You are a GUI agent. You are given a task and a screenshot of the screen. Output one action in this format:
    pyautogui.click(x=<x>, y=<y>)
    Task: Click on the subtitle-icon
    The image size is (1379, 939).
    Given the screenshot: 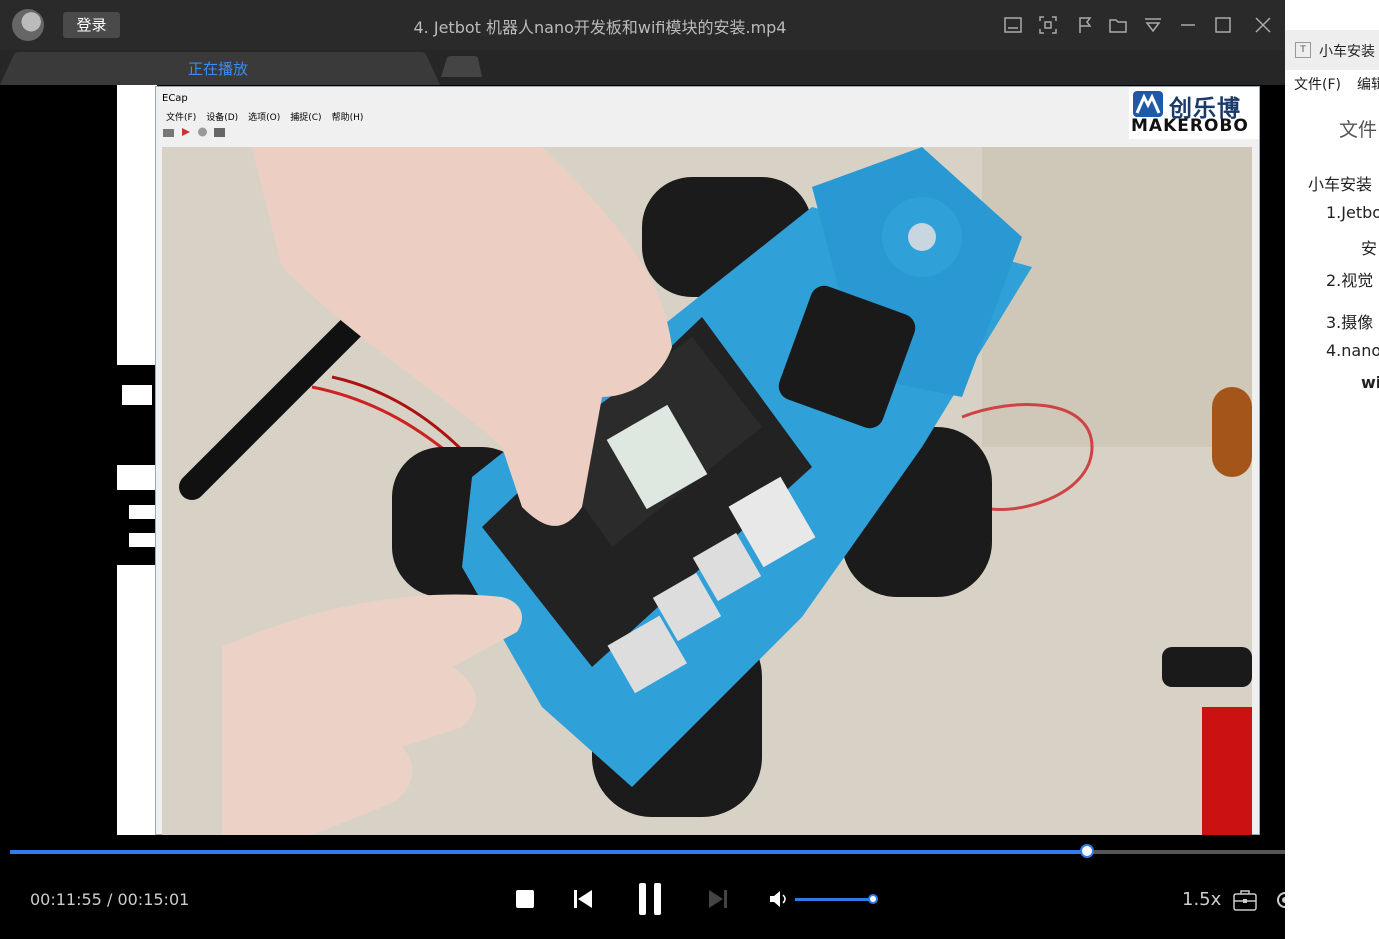 What is the action you would take?
    pyautogui.click(x=1012, y=25)
    